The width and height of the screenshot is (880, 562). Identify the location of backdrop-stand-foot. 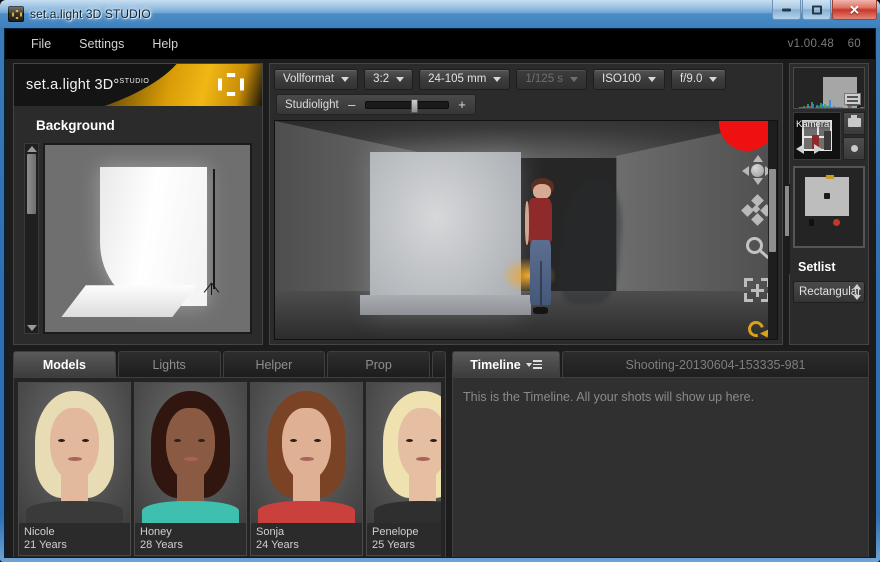
(212, 288).